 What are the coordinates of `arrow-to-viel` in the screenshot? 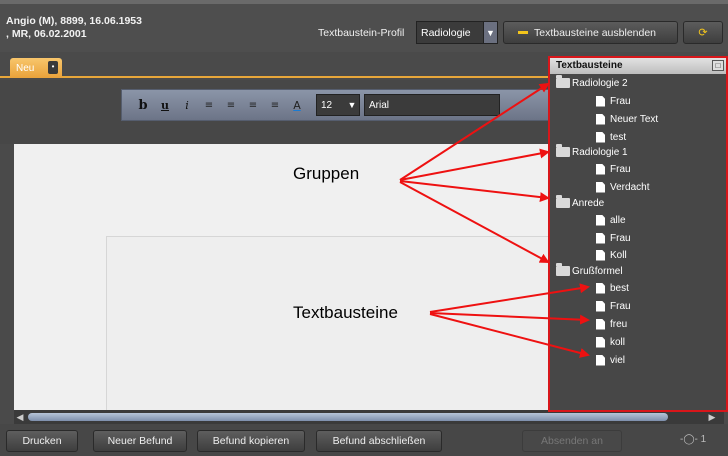 It's located at (509, 335).